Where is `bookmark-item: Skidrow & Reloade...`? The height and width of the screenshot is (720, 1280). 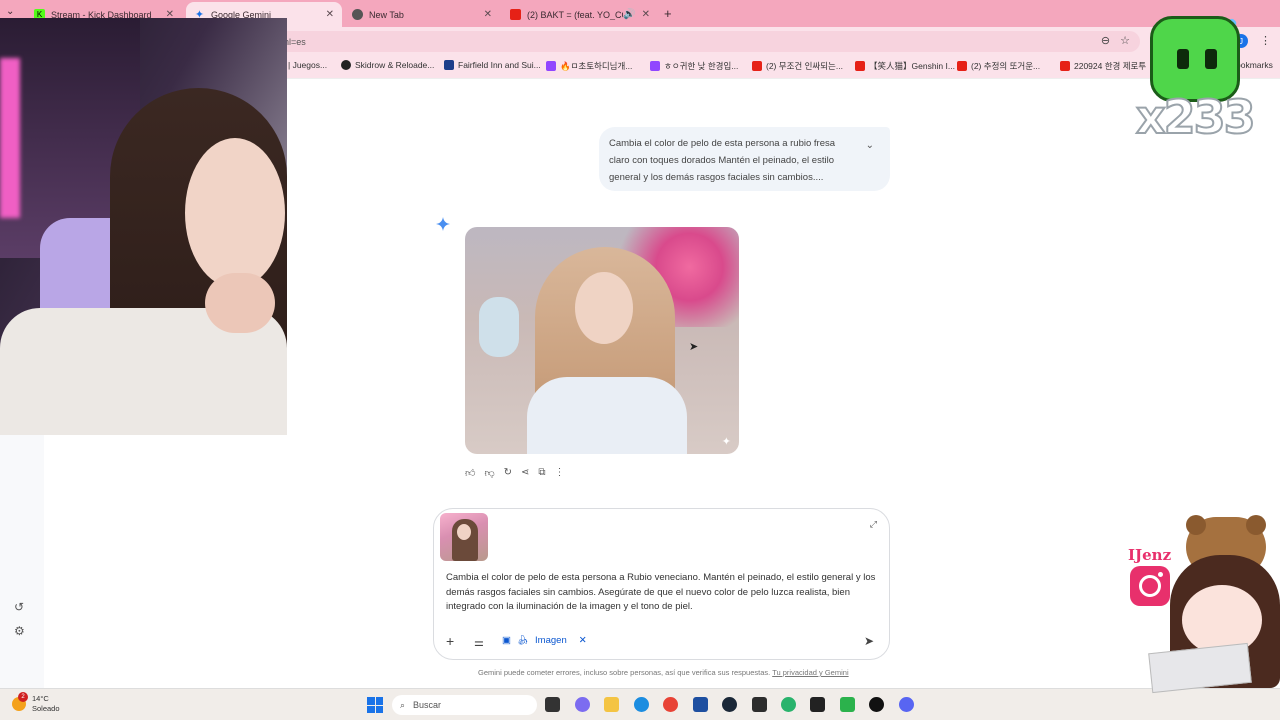
bookmark-item: Skidrow & Reloade... is located at coordinates (387, 65).